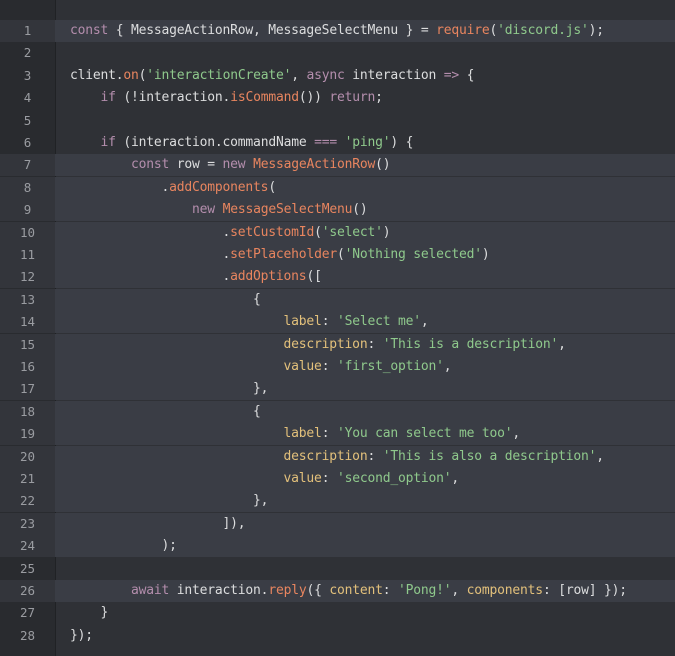 This screenshot has width=675, height=656. Describe the element at coordinates (27, 568) in the screenshot. I see `line-number: 25` at that location.